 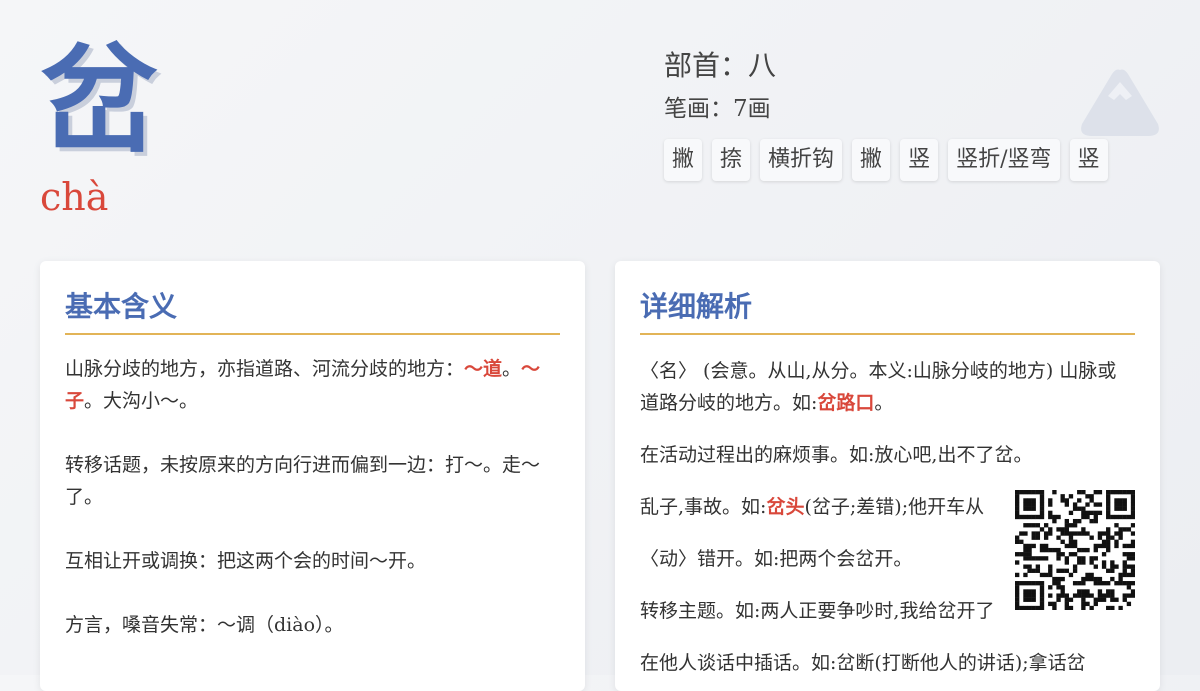 I want to click on highlight-term: ～道, so click(x=483, y=369).